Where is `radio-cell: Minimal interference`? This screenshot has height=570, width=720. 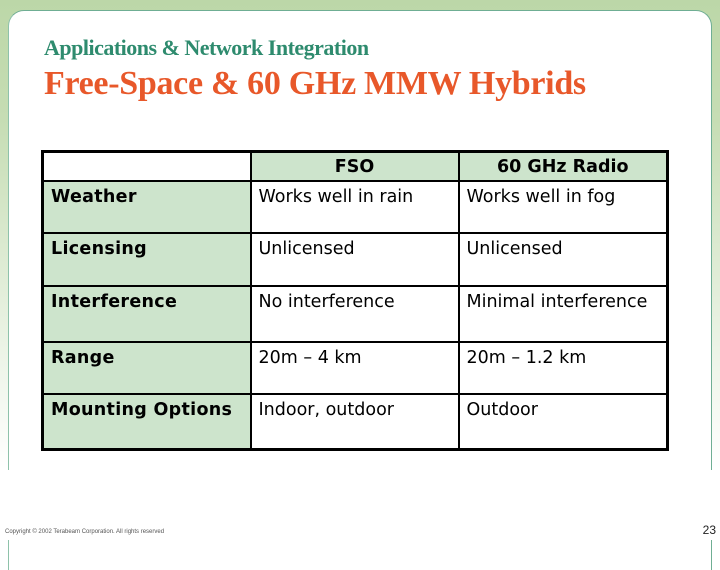 radio-cell: Minimal interference is located at coordinates (563, 314).